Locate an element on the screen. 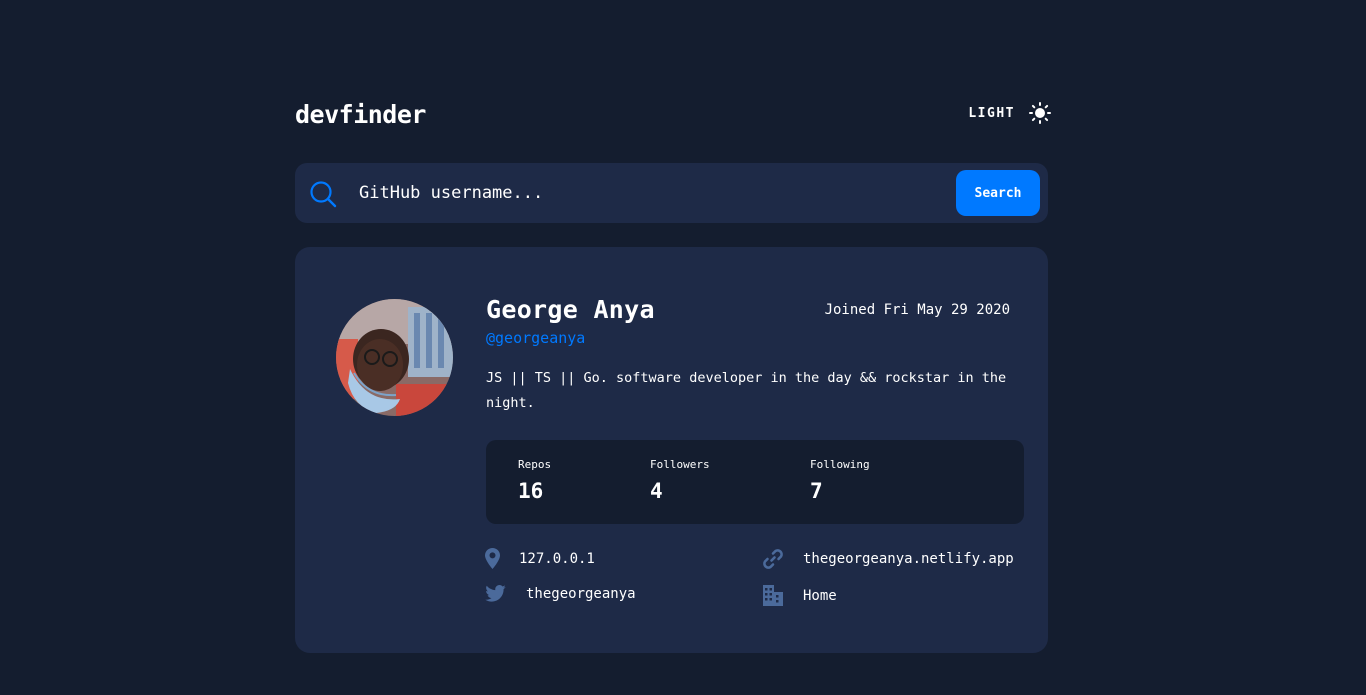 The width and height of the screenshot is (1366, 695). location-text: 127.0.0.1 is located at coordinates (557, 558).